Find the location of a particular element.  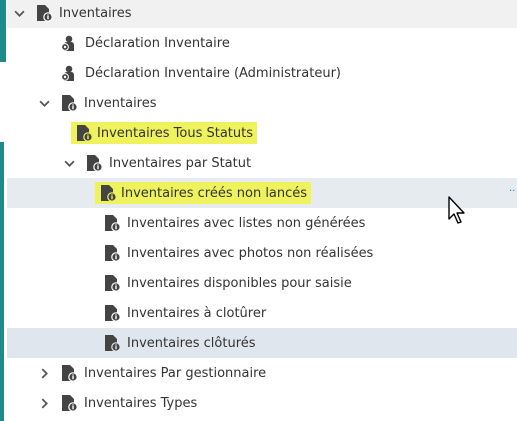

tree-node-status-crees-non-lances: Inventaires créés non lancés ·· is located at coordinates (262, 193).